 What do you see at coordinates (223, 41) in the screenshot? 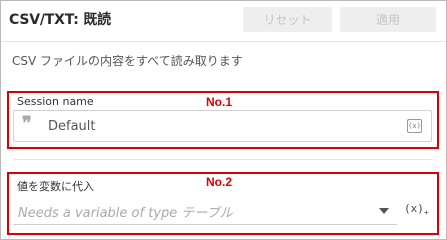
I see `header-divider` at bounding box center [223, 41].